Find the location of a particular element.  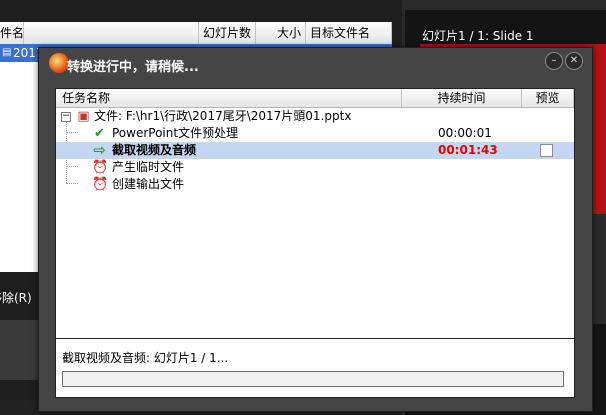

task-label: 产生临时文件 is located at coordinates (148, 167).